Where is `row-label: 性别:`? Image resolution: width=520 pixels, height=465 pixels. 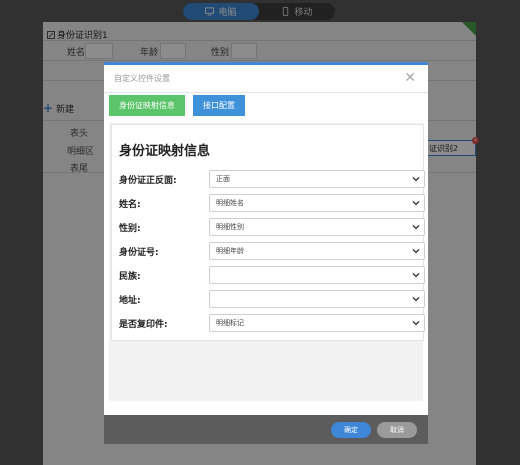
row-label: 性别: is located at coordinates (130, 228).